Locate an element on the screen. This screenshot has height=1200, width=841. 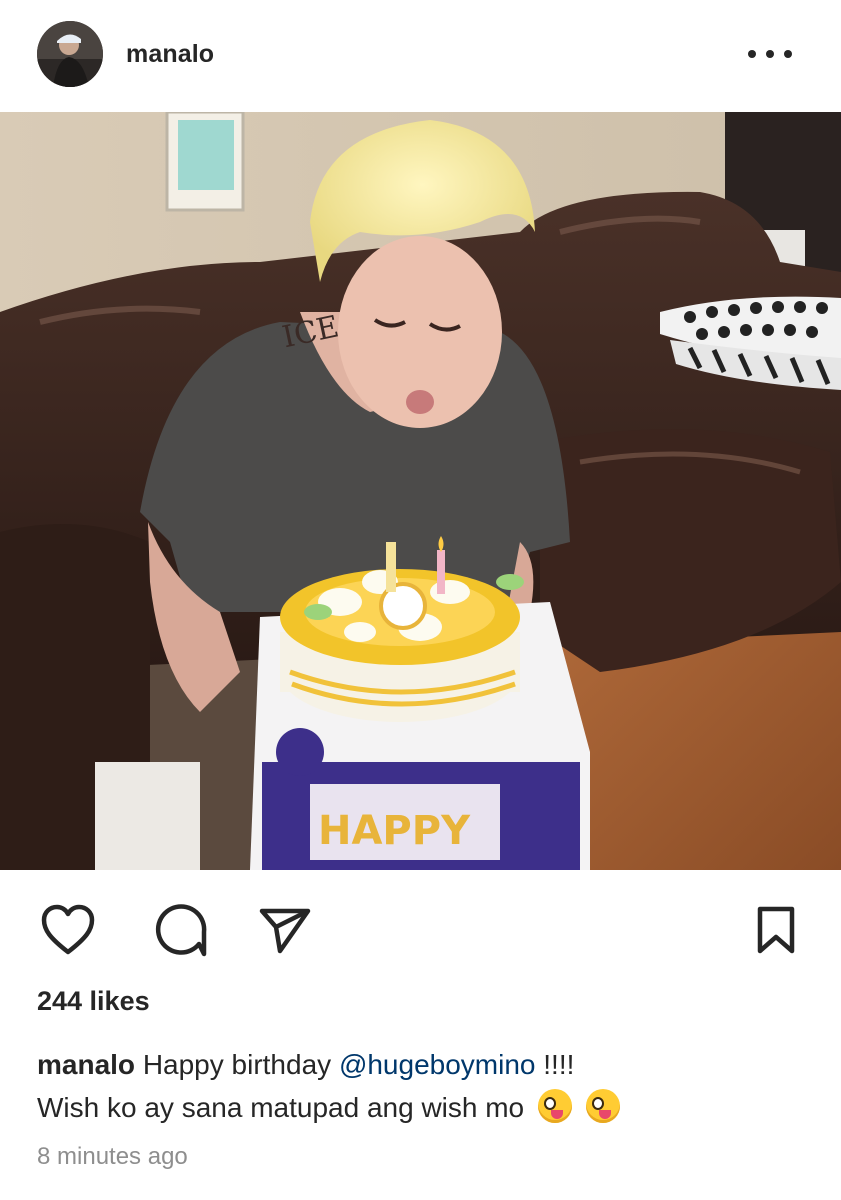
likes-count: 244 likes is located at coordinates (93, 1001).